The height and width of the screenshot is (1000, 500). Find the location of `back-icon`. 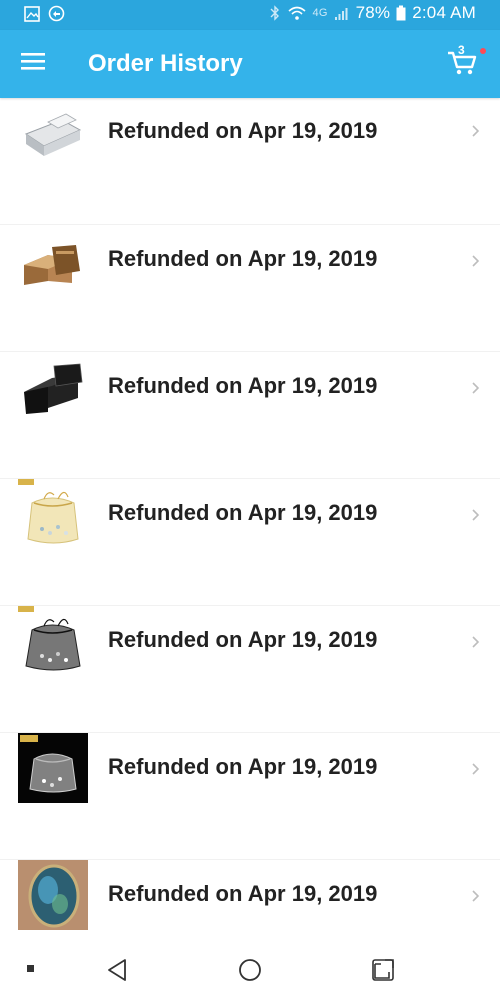

back-icon is located at coordinates (117, 970).